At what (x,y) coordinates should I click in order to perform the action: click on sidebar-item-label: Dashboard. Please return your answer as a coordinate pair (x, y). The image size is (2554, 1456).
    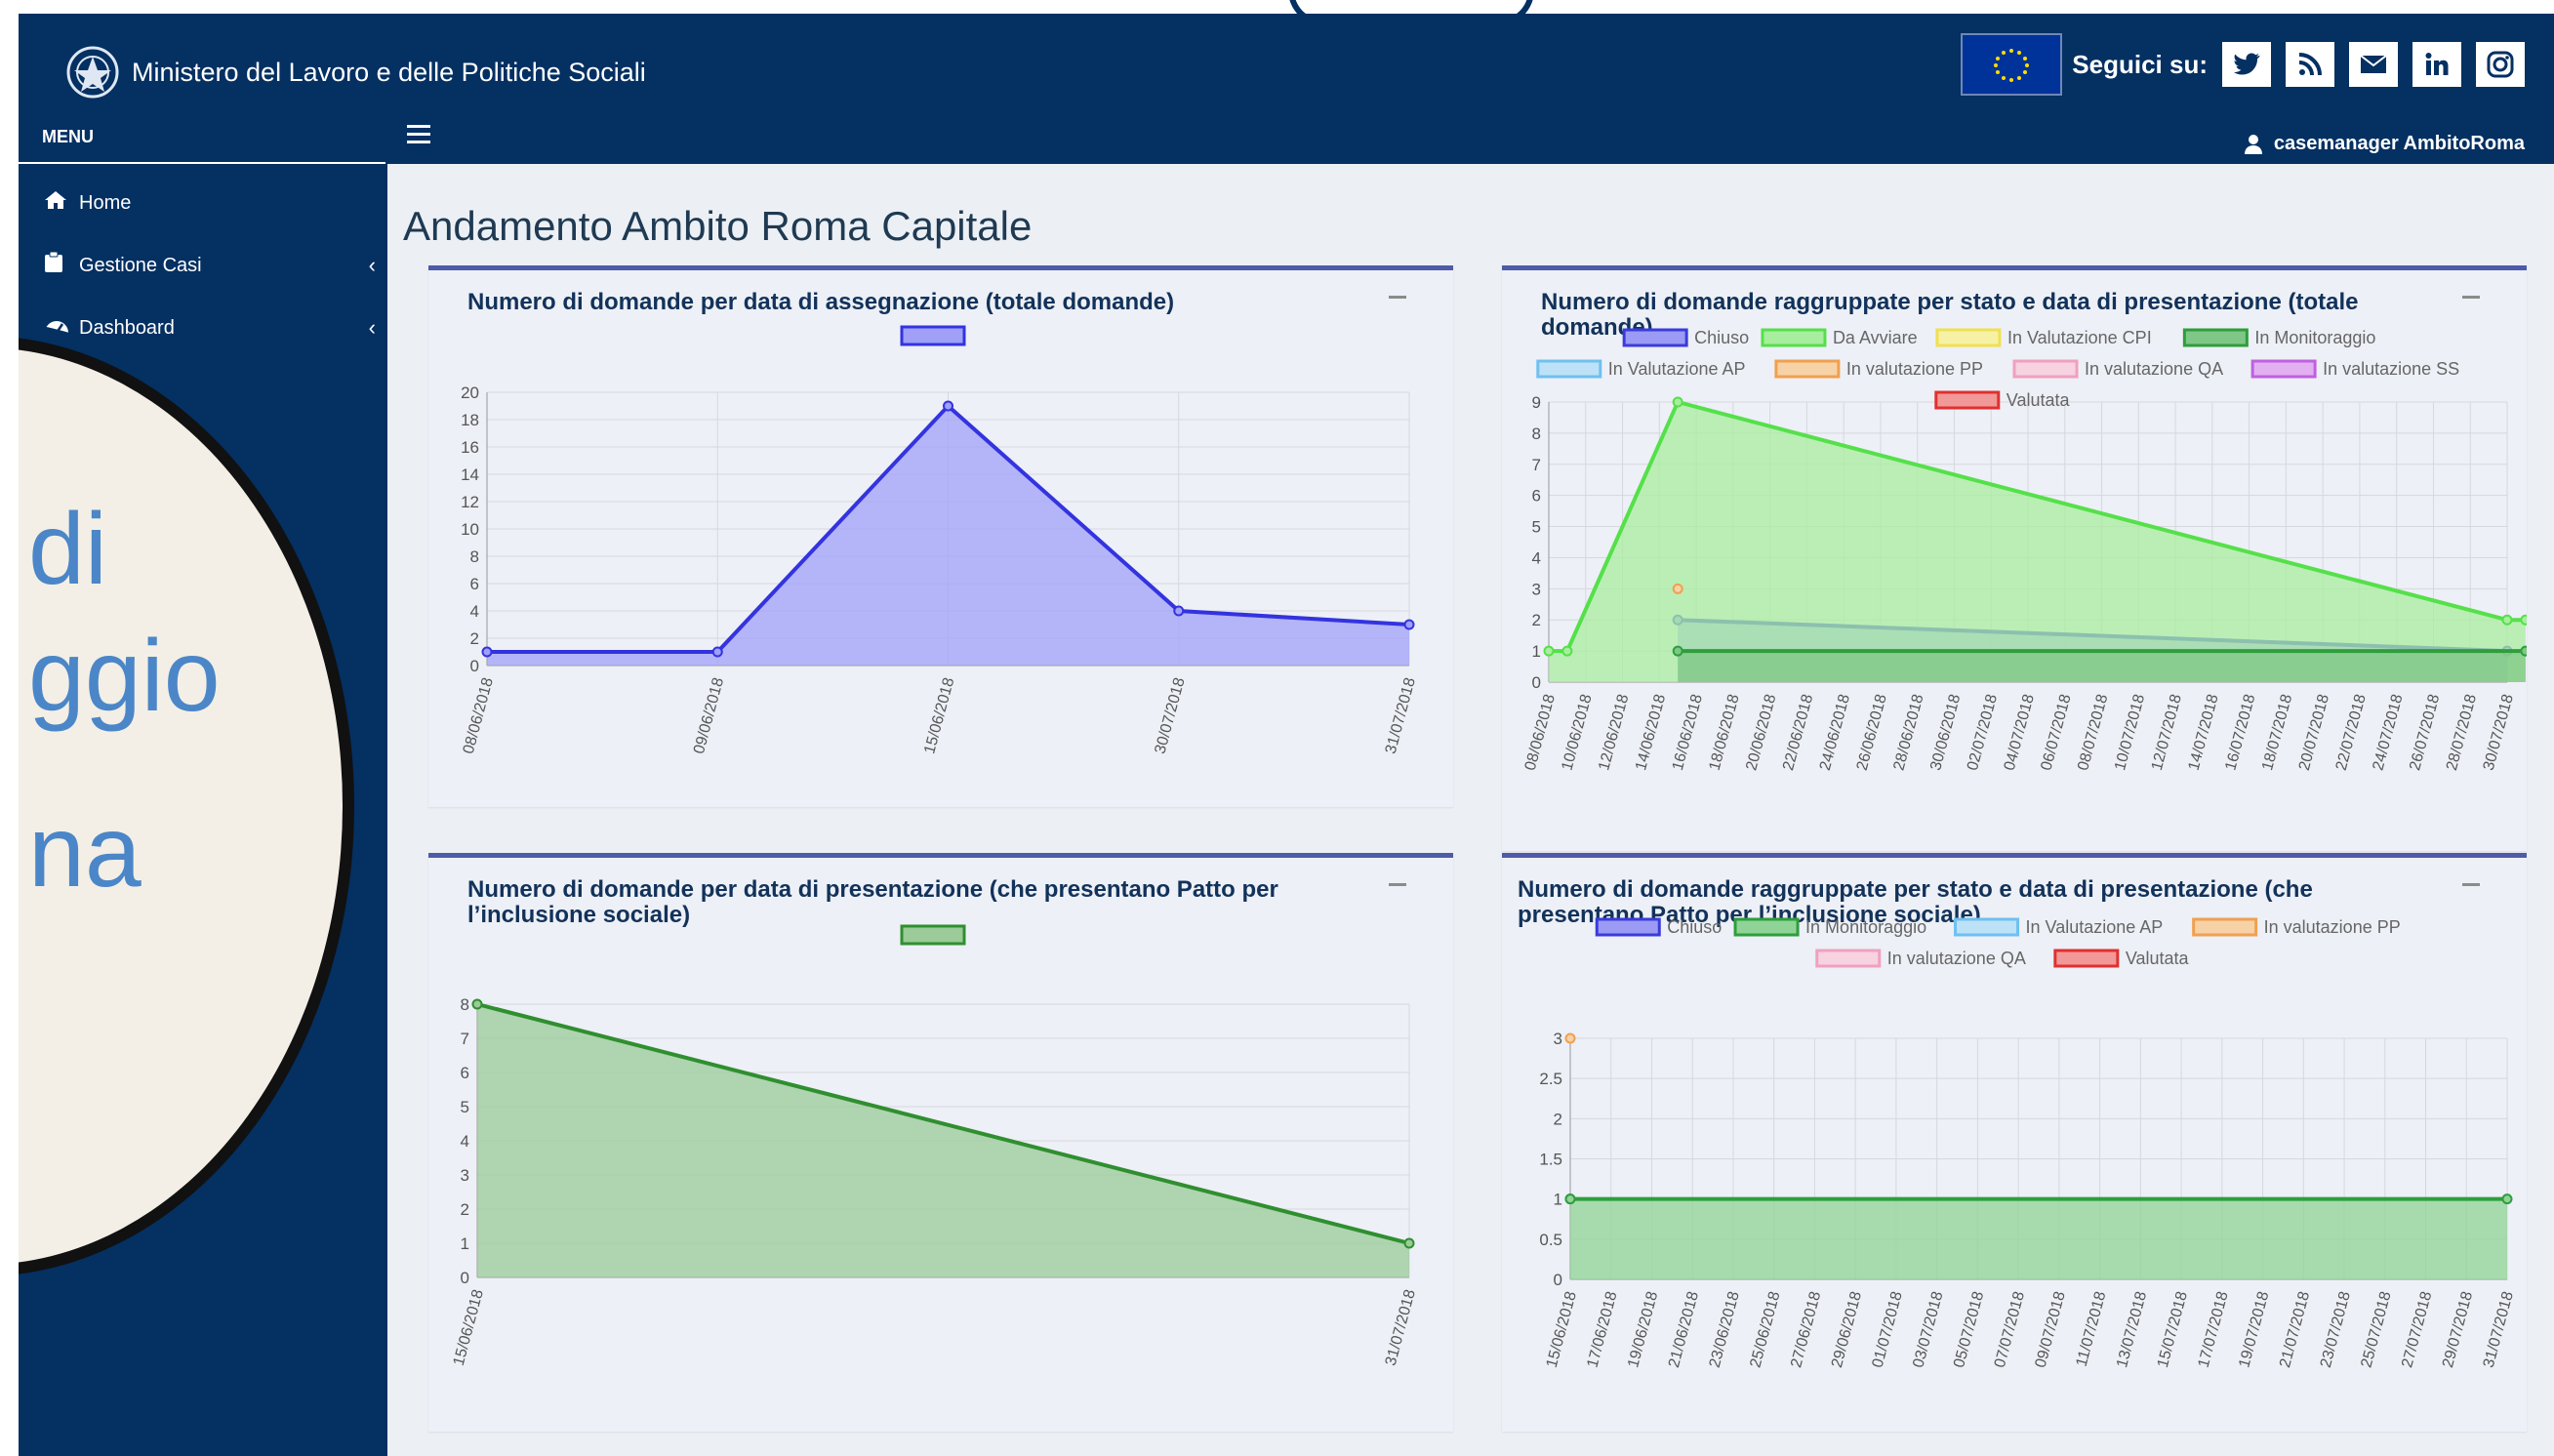
    Looking at the image, I should click on (127, 327).